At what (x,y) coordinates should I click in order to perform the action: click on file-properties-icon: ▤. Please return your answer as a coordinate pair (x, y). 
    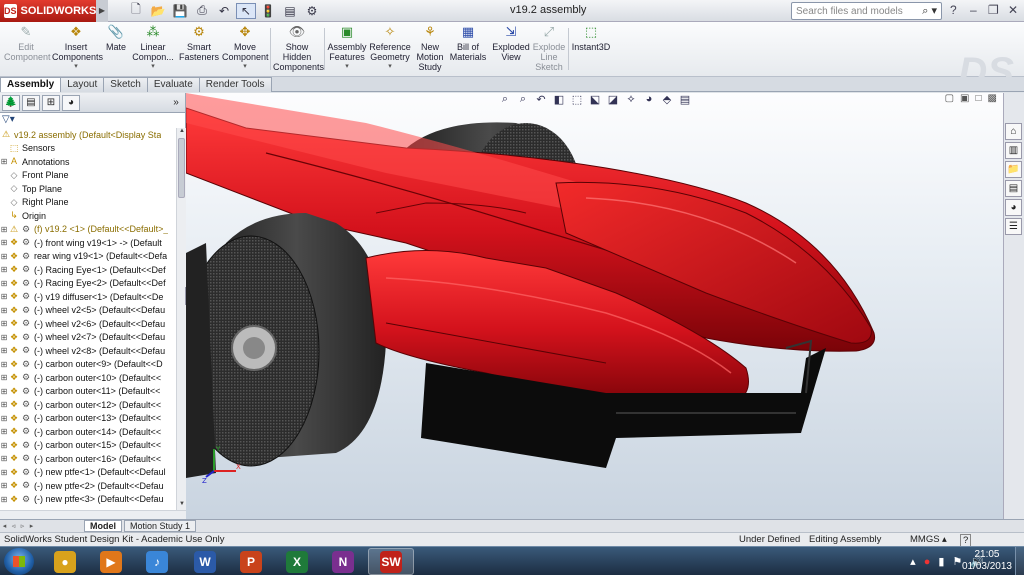
    Looking at the image, I should click on (290, 11).